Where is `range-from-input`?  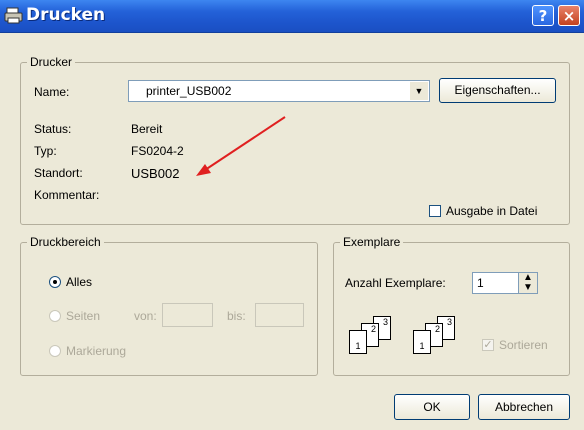 range-from-input is located at coordinates (187, 315).